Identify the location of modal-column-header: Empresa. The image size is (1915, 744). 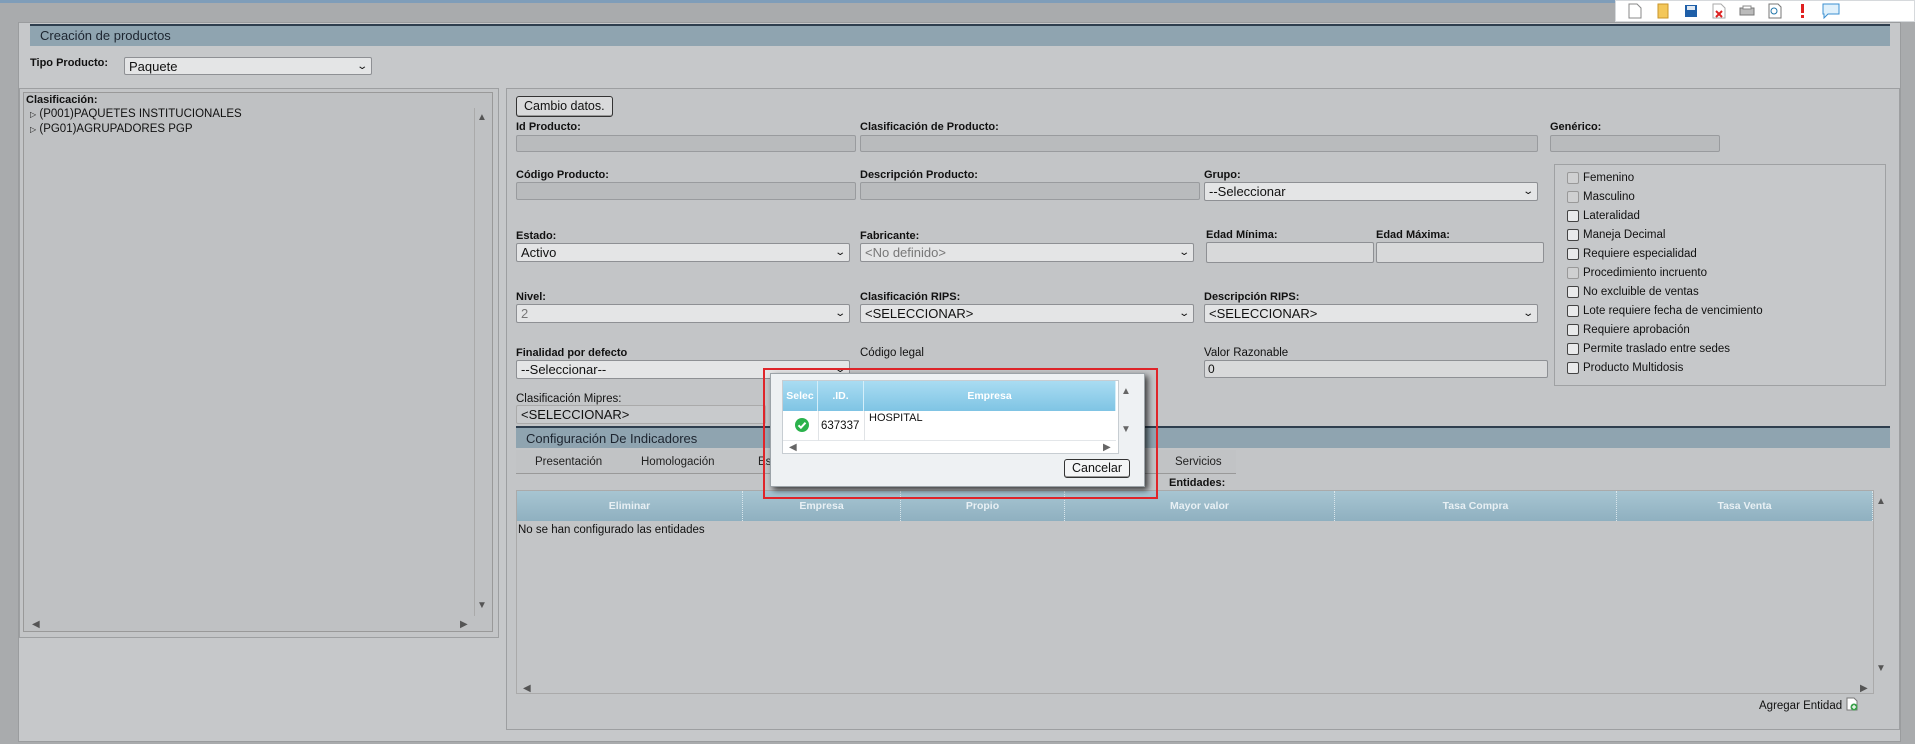
(990, 396).